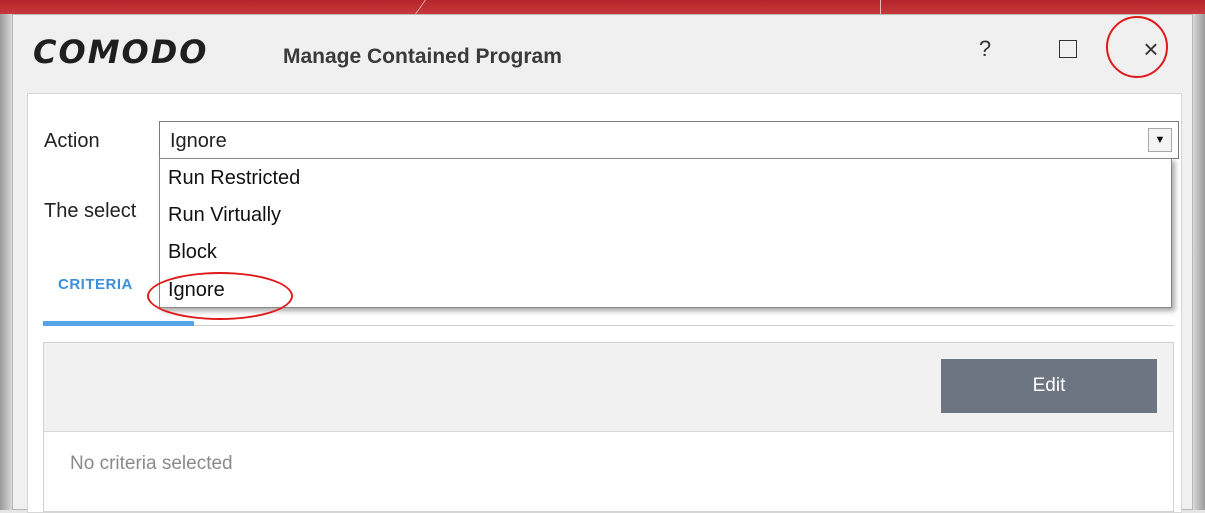 The height and width of the screenshot is (513, 1205). I want to click on dropdown-option-run-virtually: Run Virtually, so click(224, 215).